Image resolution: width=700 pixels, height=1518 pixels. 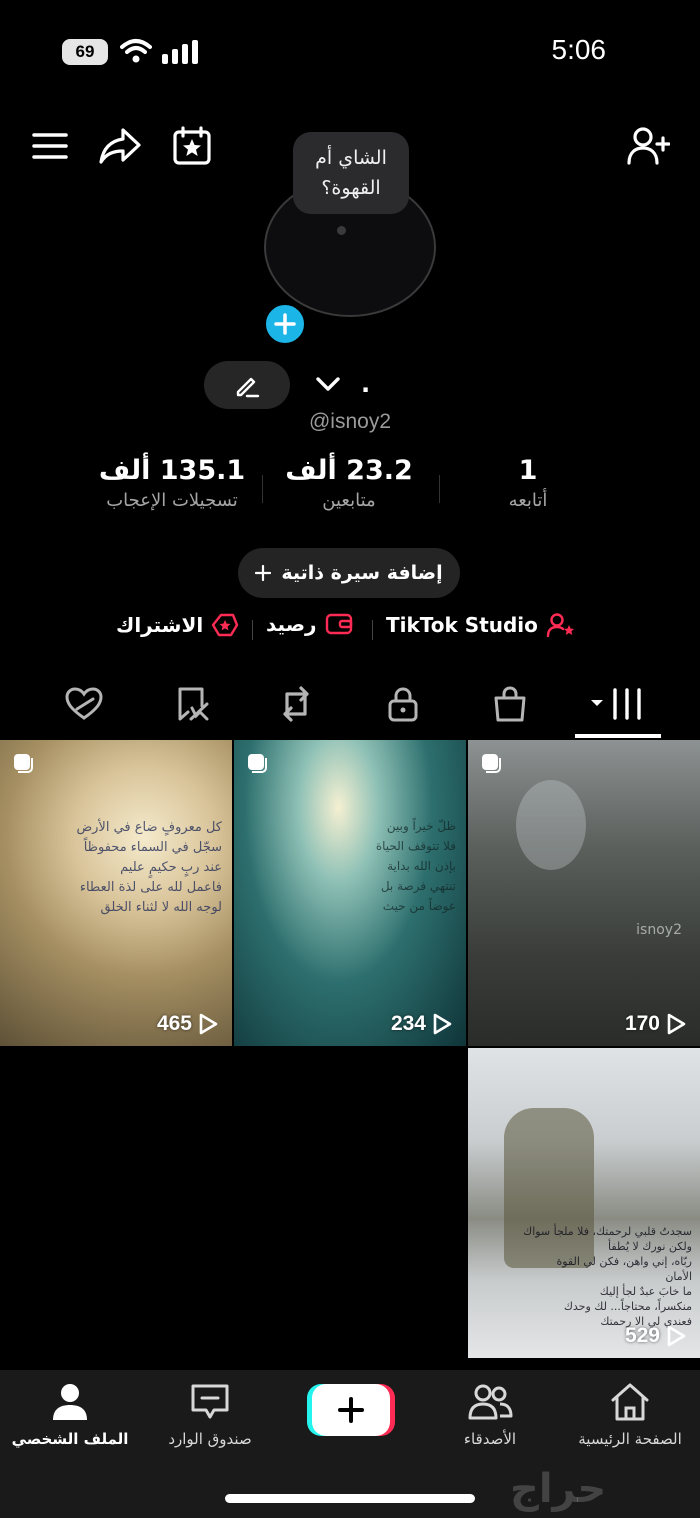 What do you see at coordinates (551, 825) in the screenshot?
I see `video-figure` at bounding box center [551, 825].